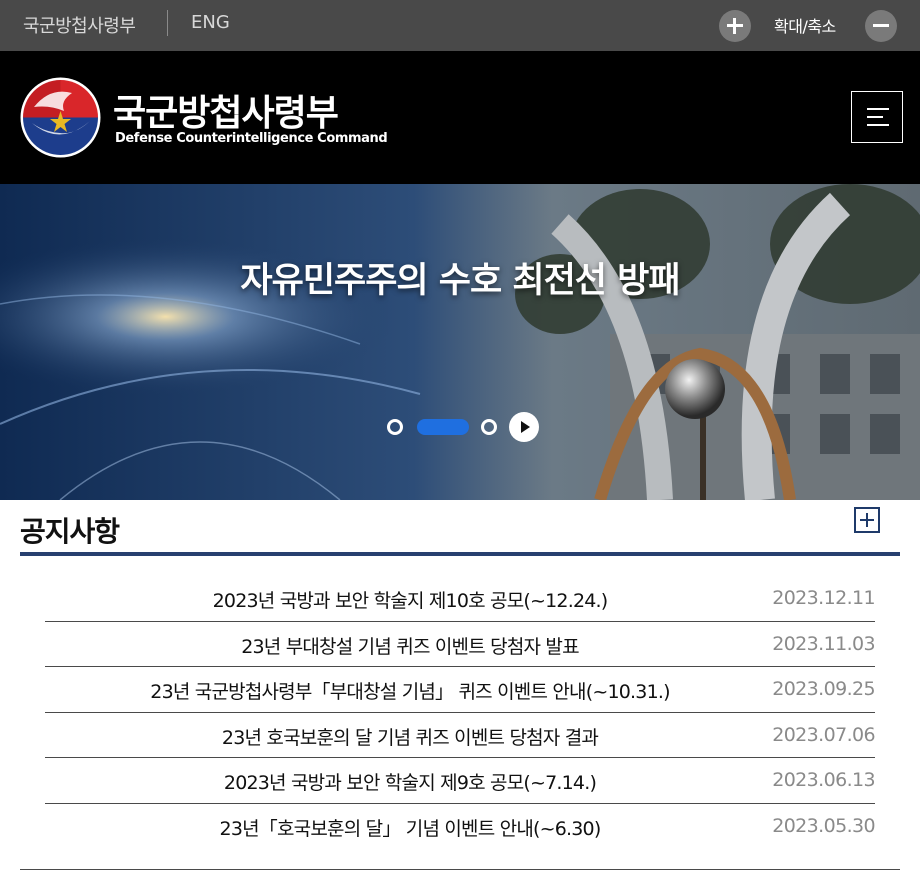 The width and height of the screenshot is (920, 877). I want to click on notice-section-title: 공지사항, so click(70, 531).